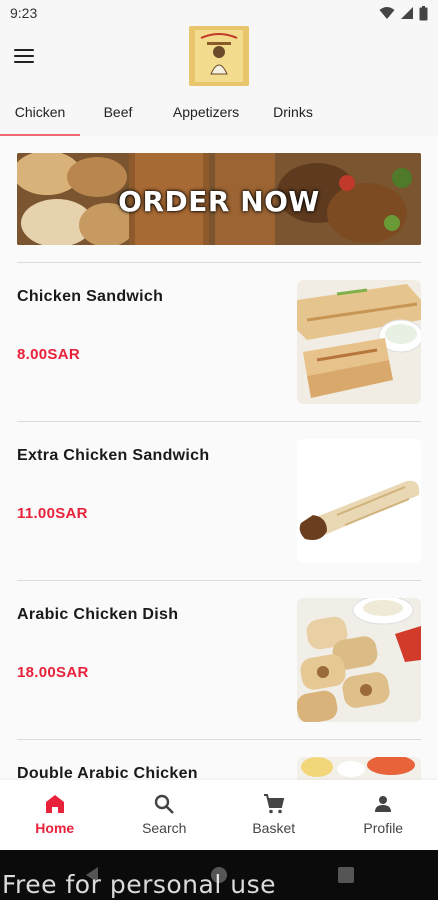 This screenshot has width=438, height=900. Describe the element at coordinates (113, 455) in the screenshot. I see `item-name: Extra Chicken Sandwich` at that location.